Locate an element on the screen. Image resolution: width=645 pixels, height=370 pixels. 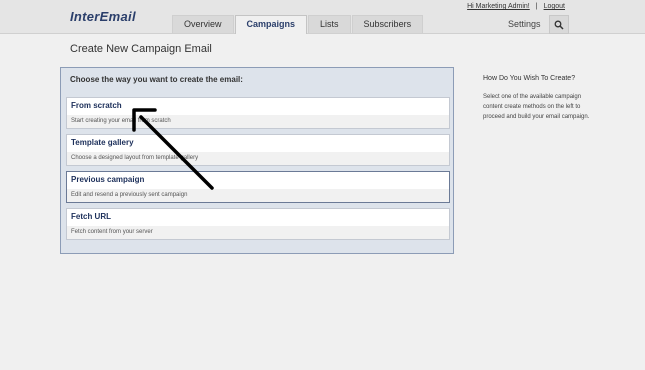
main-tabs: Overview Campaigns Lists Subscribers is located at coordinates (298, 24).